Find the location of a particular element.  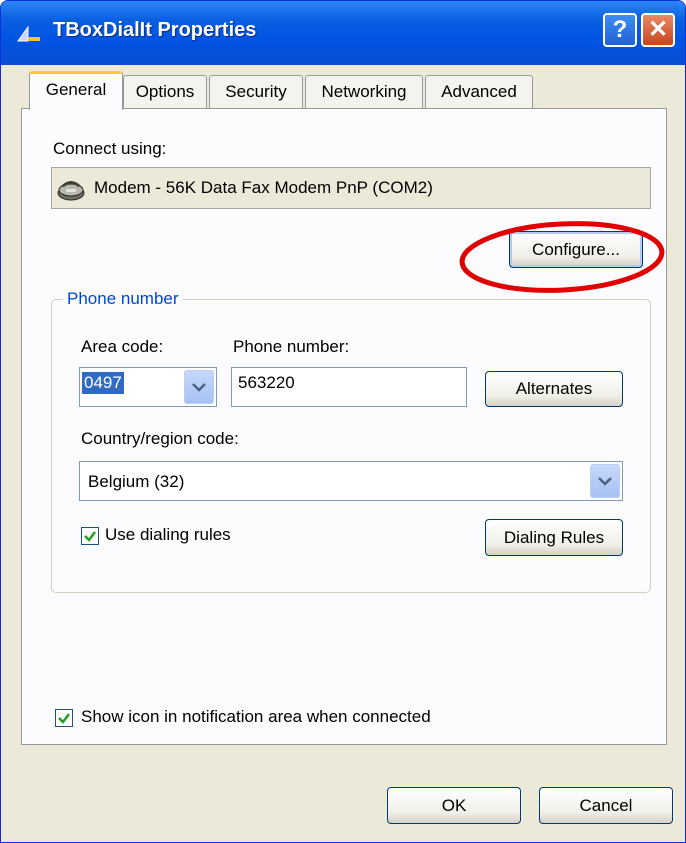

show-icon-checkbox is located at coordinates (64, 718).